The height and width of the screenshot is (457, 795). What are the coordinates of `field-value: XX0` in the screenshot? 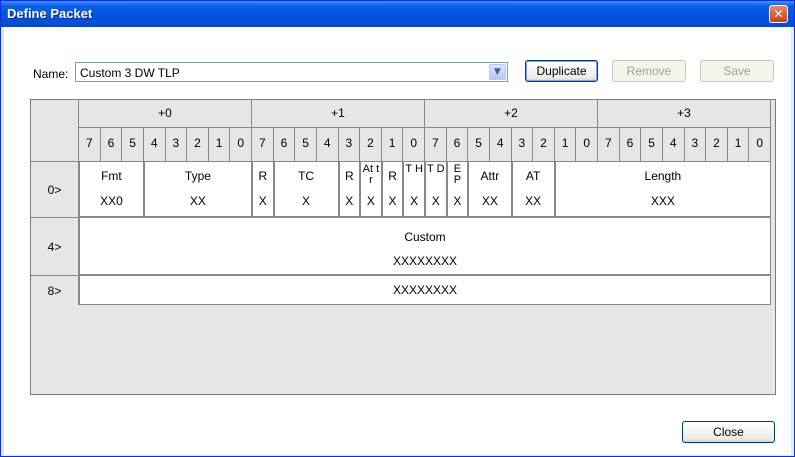 It's located at (111, 201).